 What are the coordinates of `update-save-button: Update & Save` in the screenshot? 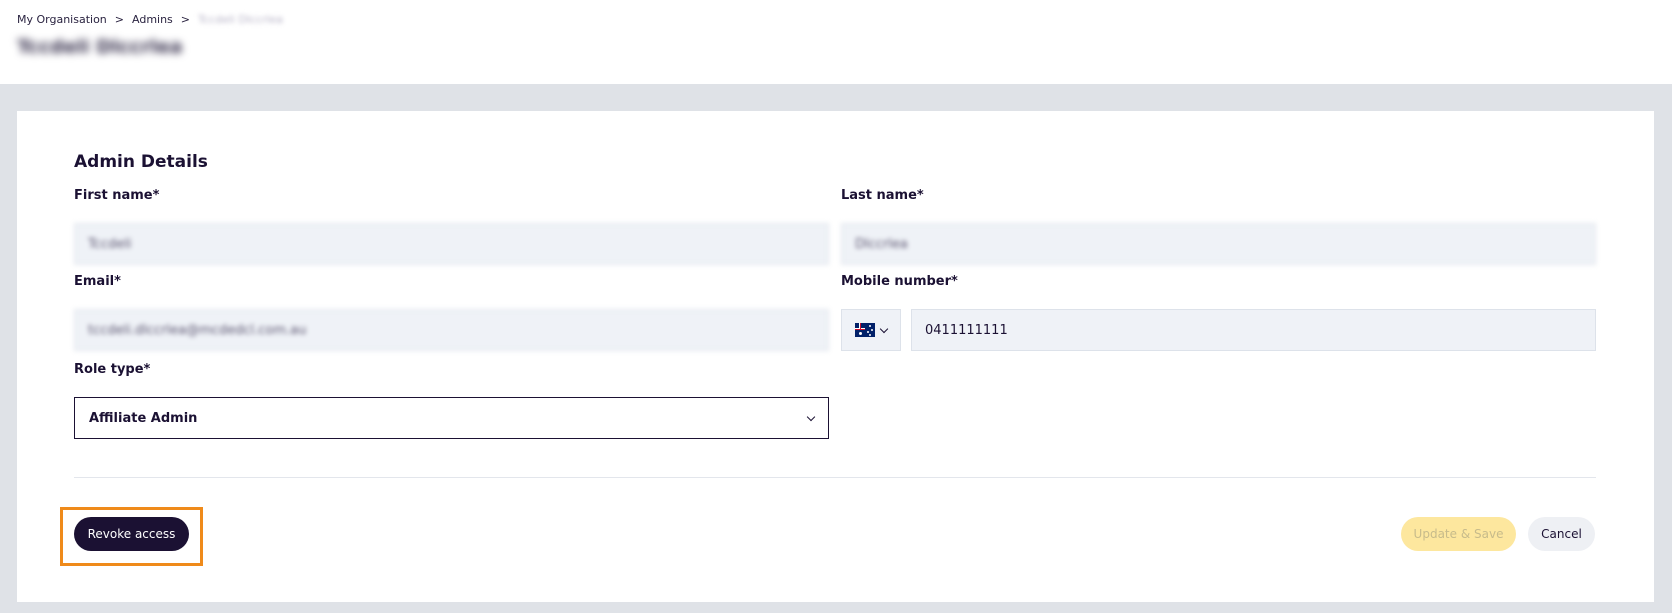 It's located at (1458, 534).